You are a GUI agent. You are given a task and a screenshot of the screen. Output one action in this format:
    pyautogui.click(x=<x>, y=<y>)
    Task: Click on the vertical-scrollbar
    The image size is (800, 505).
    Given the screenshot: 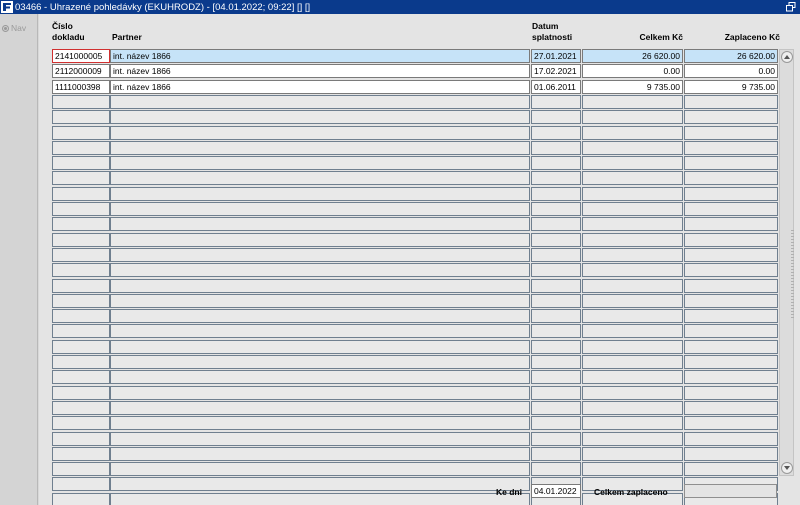 What is the action you would take?
    pyautogui.click(x=786, y=262)
    